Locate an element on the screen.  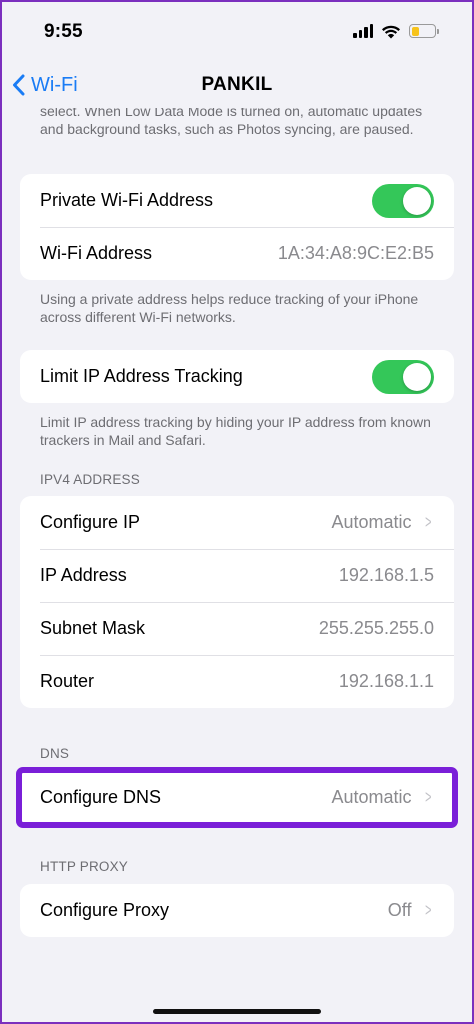
row-value: Off > is located at coordinates (411, 910).